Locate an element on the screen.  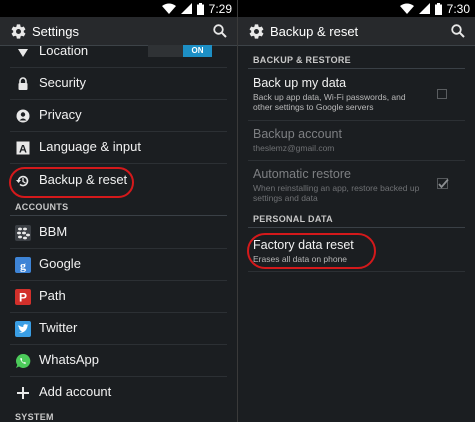
settings-item-language: A Language & input is located at coordinates (118, 148).